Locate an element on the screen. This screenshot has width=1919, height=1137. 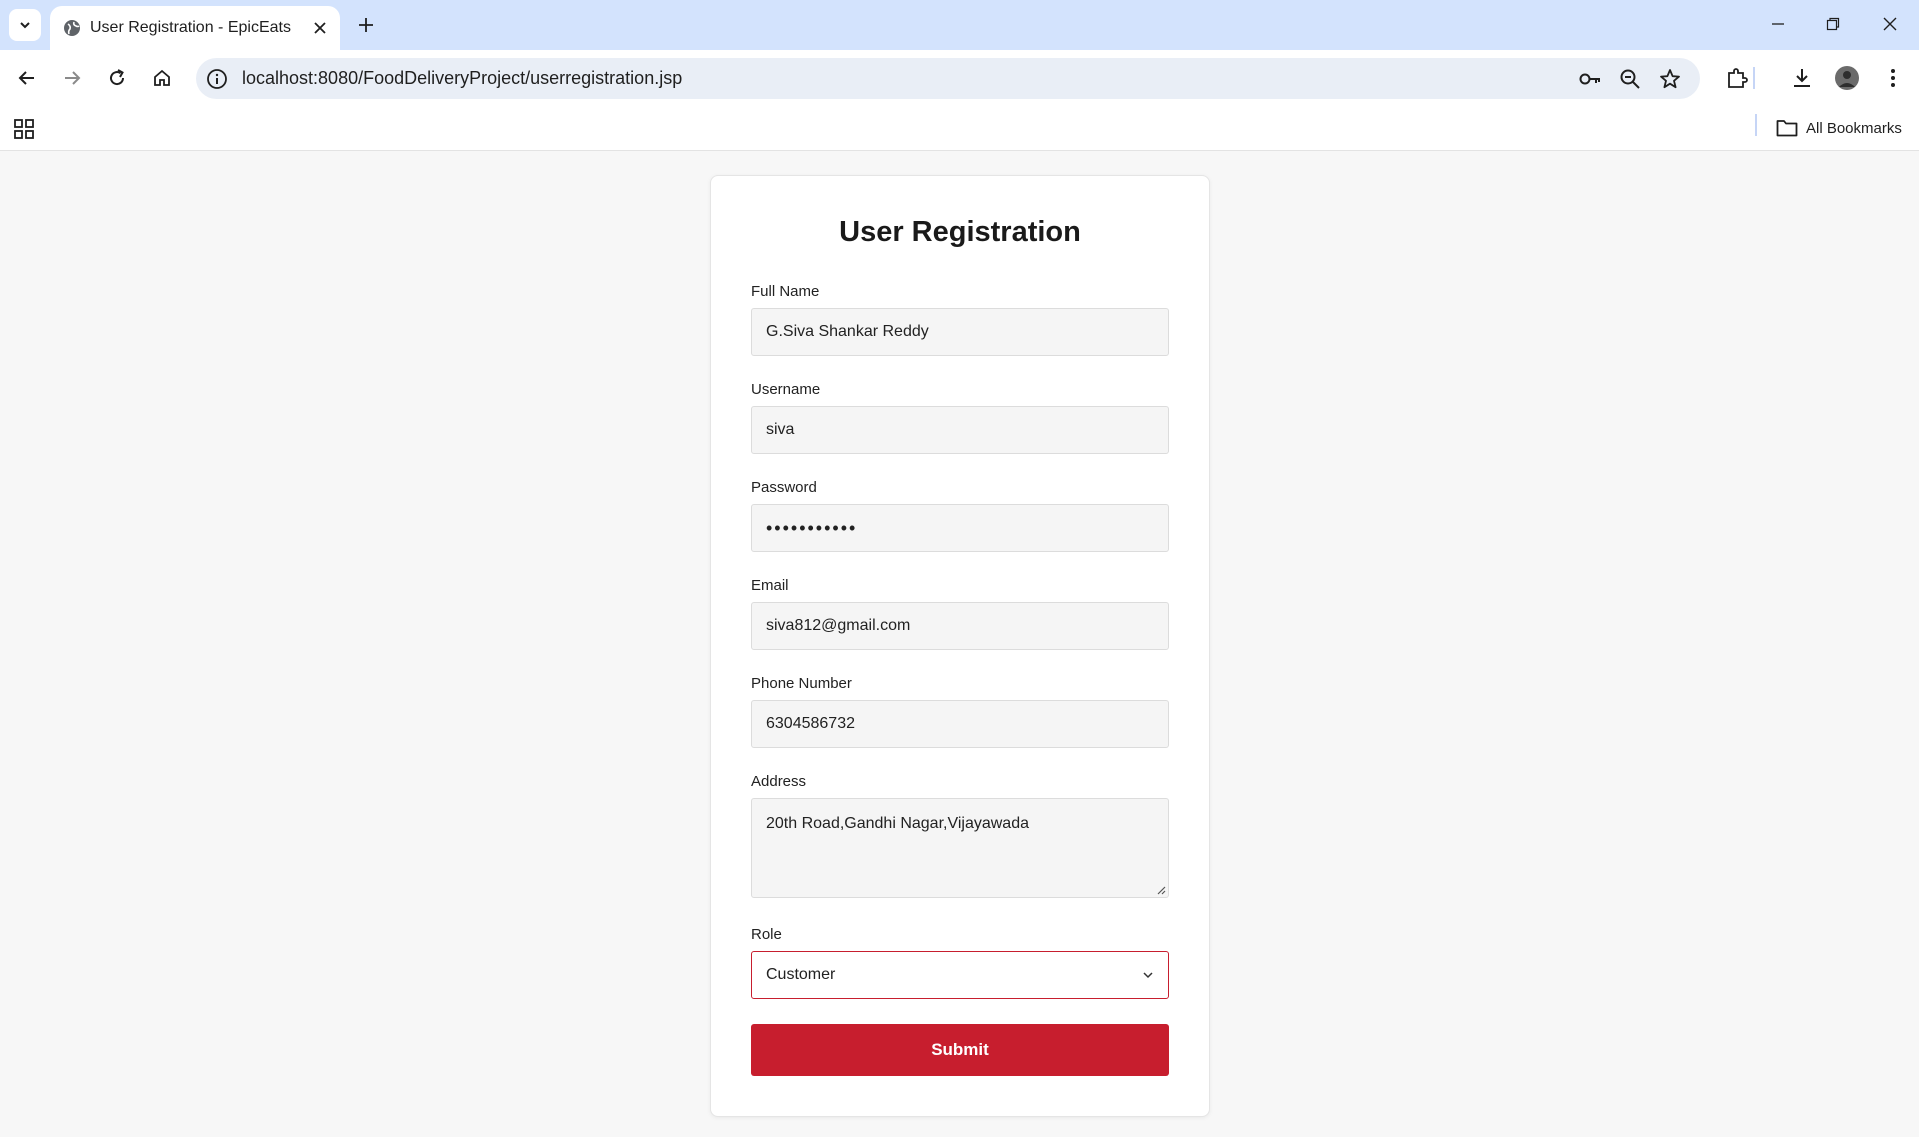
downloads-button is located at coordinates (1802, 78).